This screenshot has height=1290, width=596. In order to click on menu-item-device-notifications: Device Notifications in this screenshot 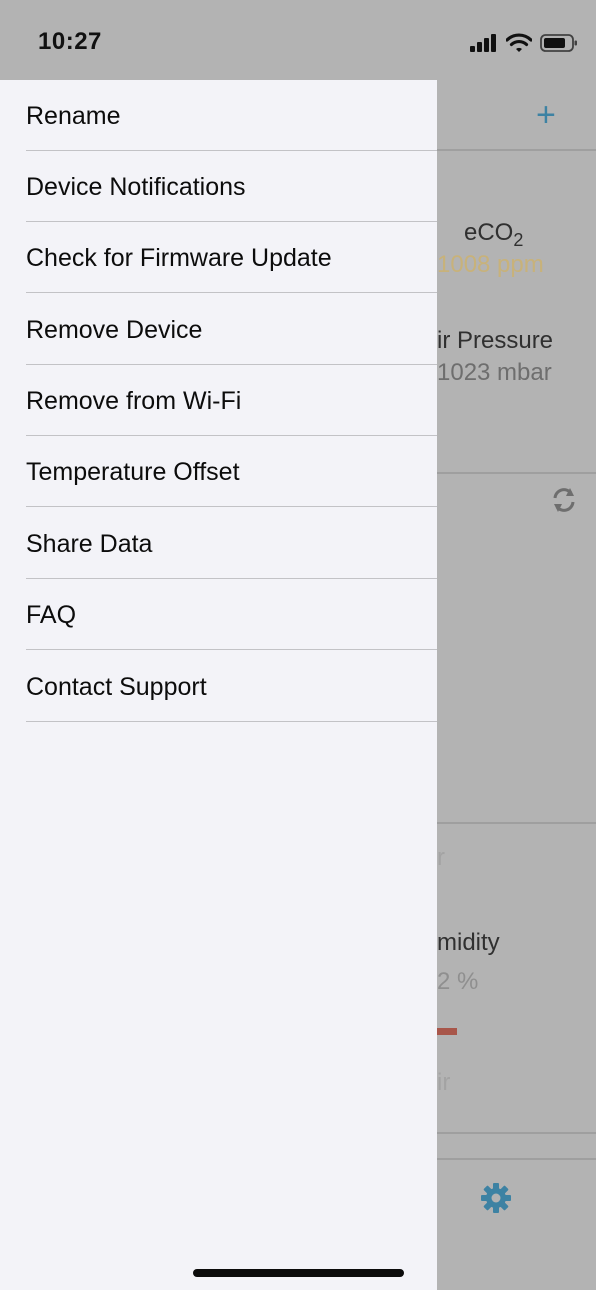, I will do `click(231, 186)`.